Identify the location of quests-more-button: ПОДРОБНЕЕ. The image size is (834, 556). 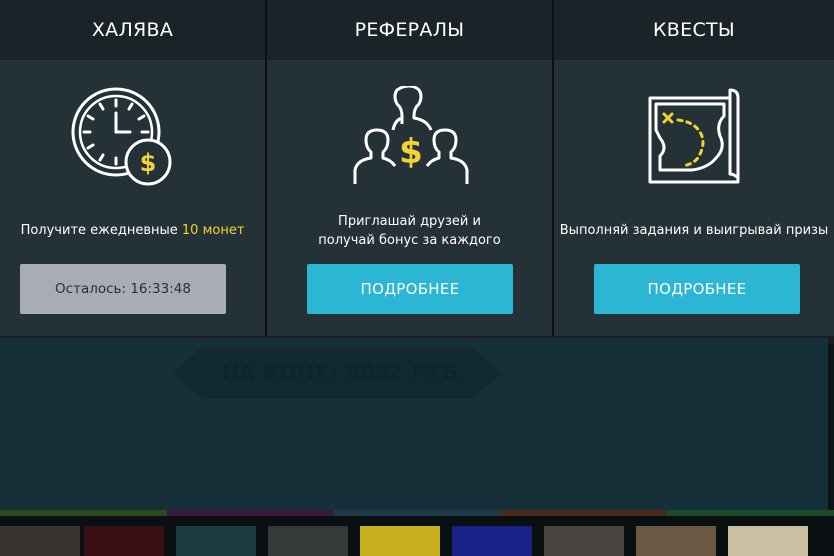
(697, 289).